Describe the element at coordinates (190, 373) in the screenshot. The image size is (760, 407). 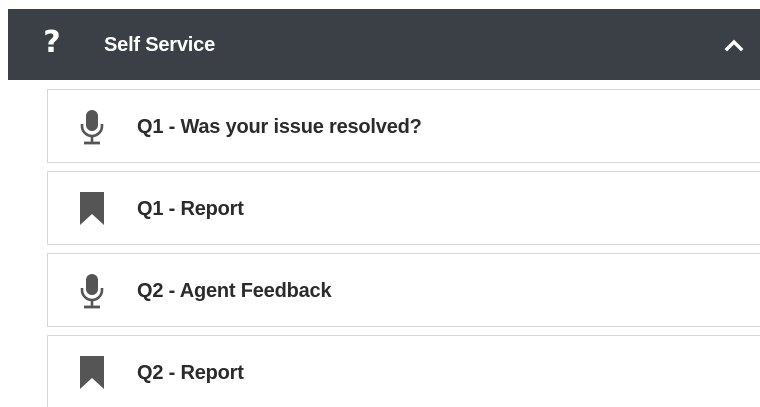
I see `list-item-label: Q2 - Report` at that location.